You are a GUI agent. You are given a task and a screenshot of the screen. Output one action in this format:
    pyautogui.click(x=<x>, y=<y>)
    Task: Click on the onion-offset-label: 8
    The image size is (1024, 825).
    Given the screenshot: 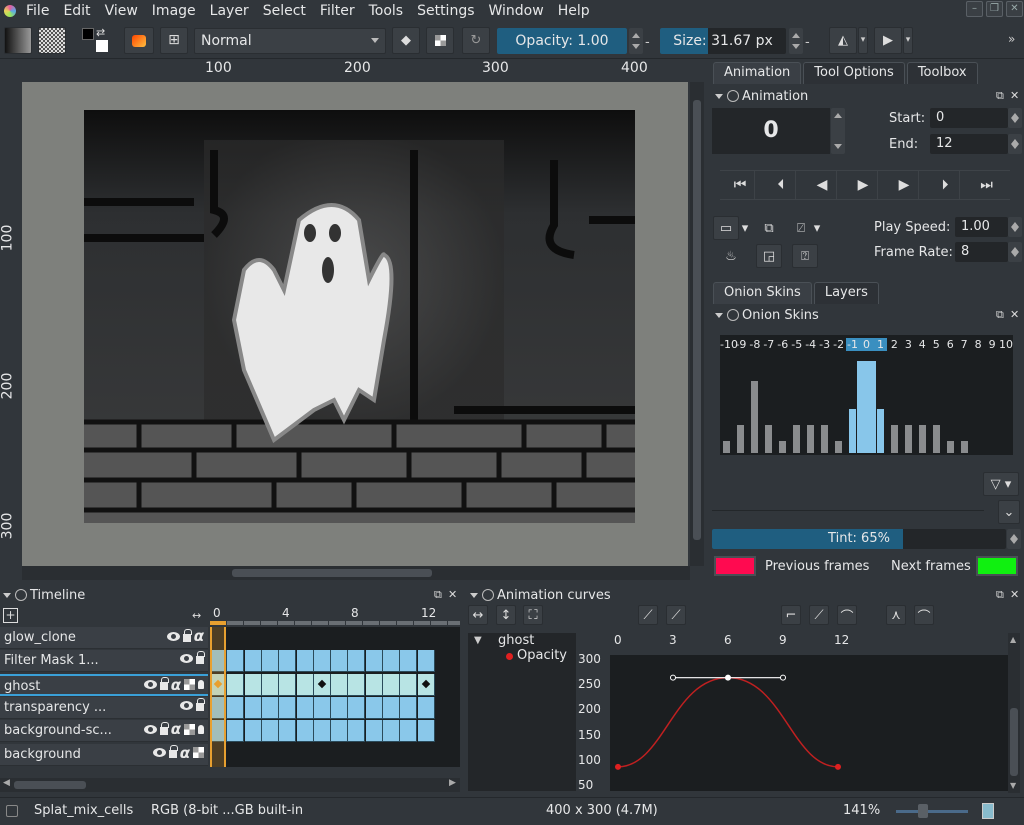 What is the action you would take?
    pyautogui.click(x=978, y=344)
    